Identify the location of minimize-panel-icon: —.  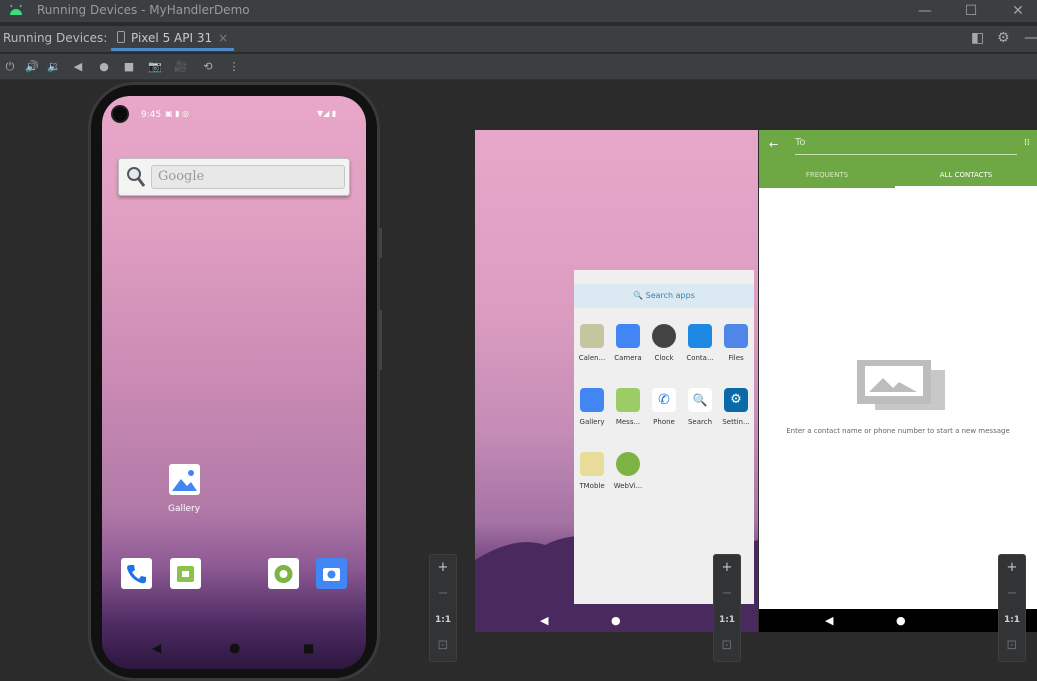
(1030, 38).